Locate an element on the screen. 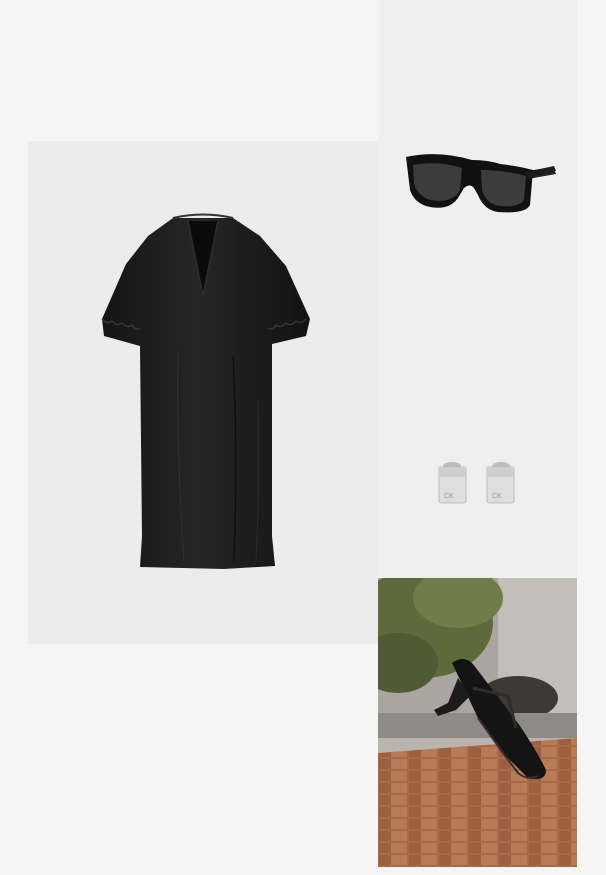  product-tile-sunglasses is located at coordinates (477, 144).